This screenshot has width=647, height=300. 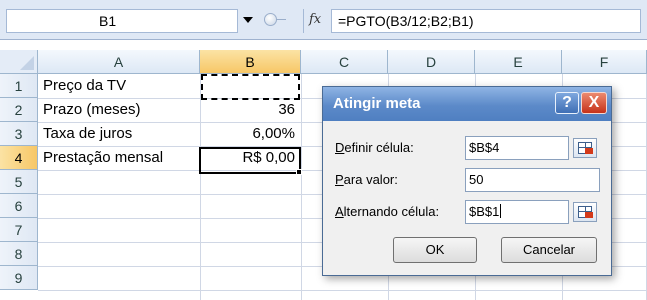 I want to click on select-all-icon, so click(x=27, y=63).